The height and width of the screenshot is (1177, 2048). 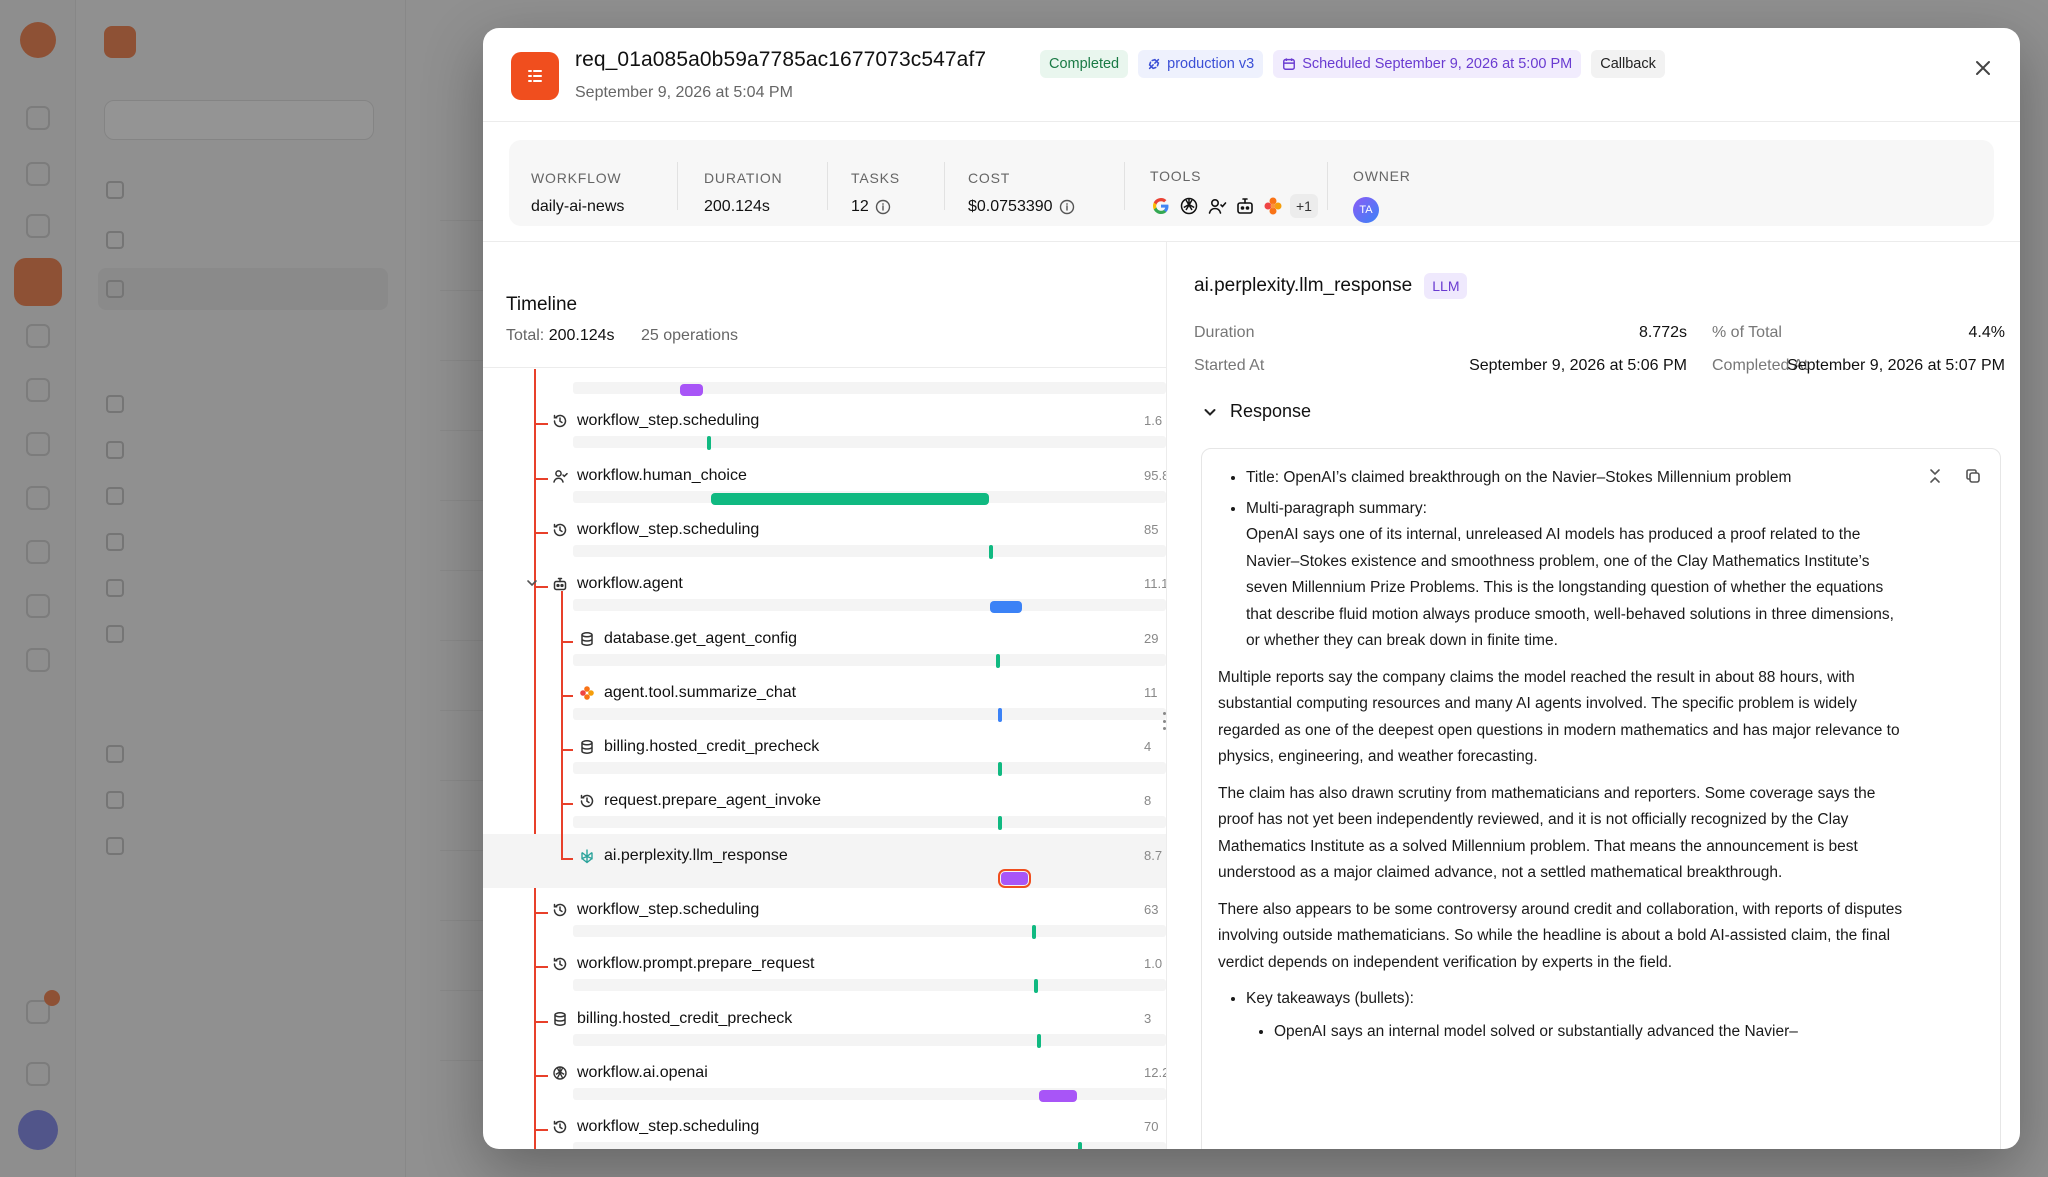 What do you see at coordinates (1164, 721) in the screenshot?
I see `panel-resize-handle` at bounding box center [1164, 721].